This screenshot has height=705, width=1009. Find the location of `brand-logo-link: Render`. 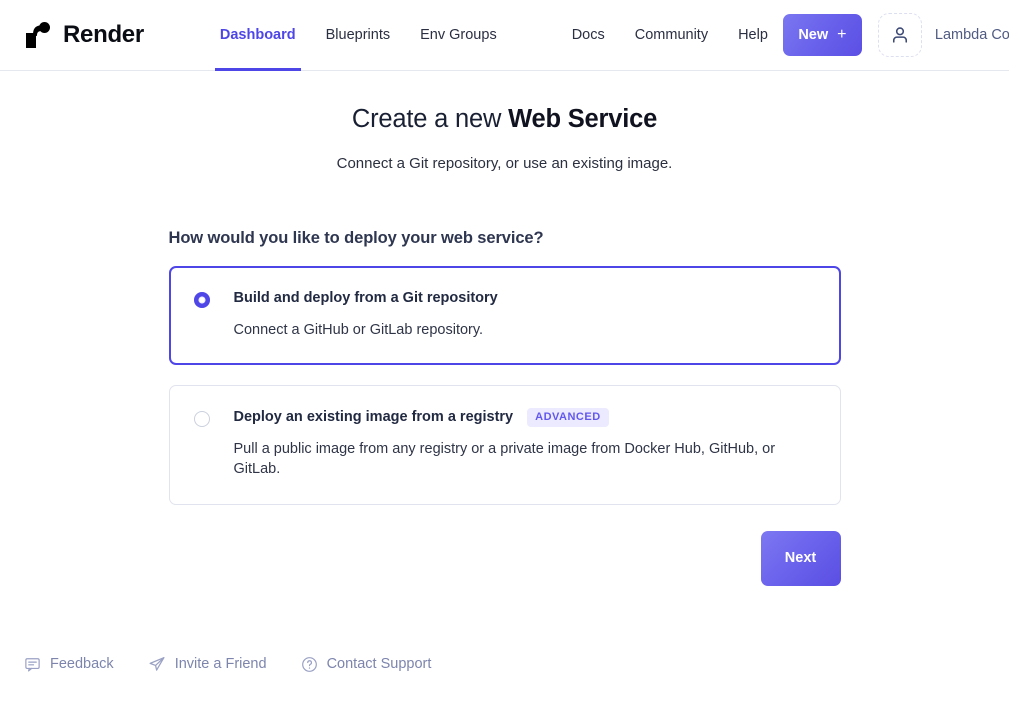

brand-logo-link: Render is located at coordinates (84, 35).